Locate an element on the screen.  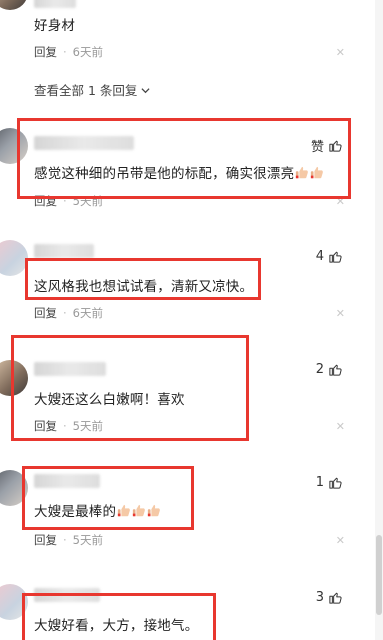
chevron-down-icon is located at coordinates (145, 91).